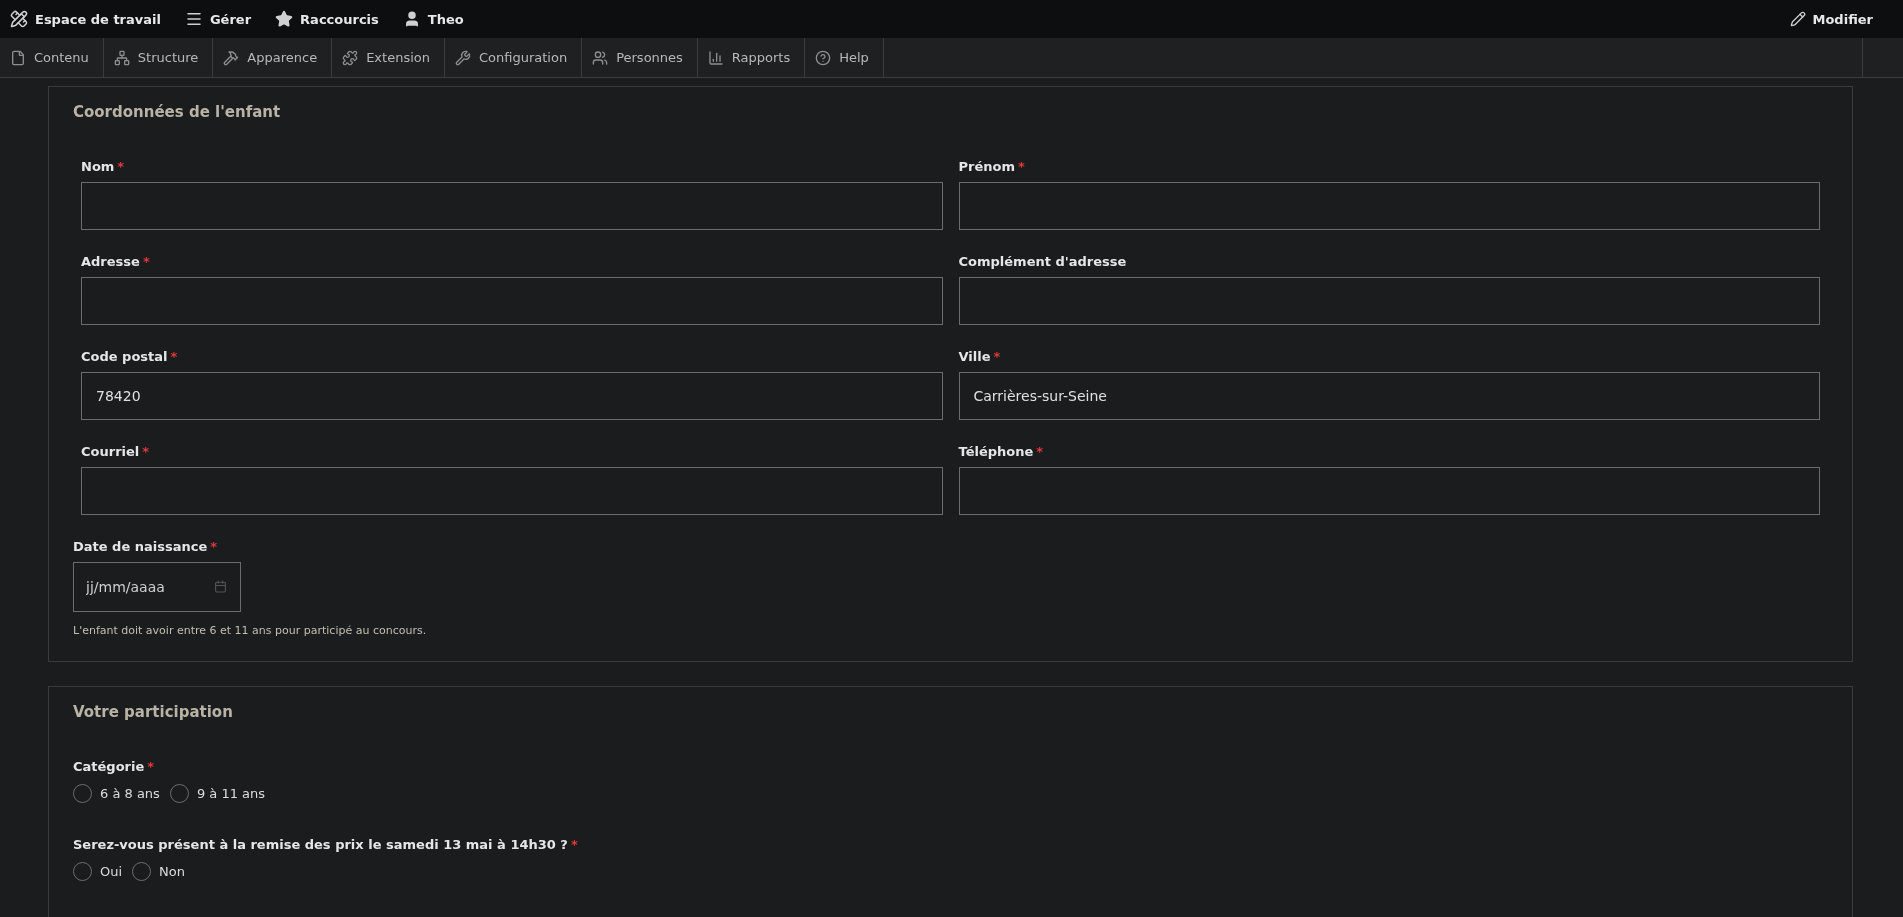 This screenshot has height=917, width=1903. What do you see at coordinates (157, 587) in the screenshot?
I see `date-input: jj/mm/aaaa` at bounding box center [157, 587].